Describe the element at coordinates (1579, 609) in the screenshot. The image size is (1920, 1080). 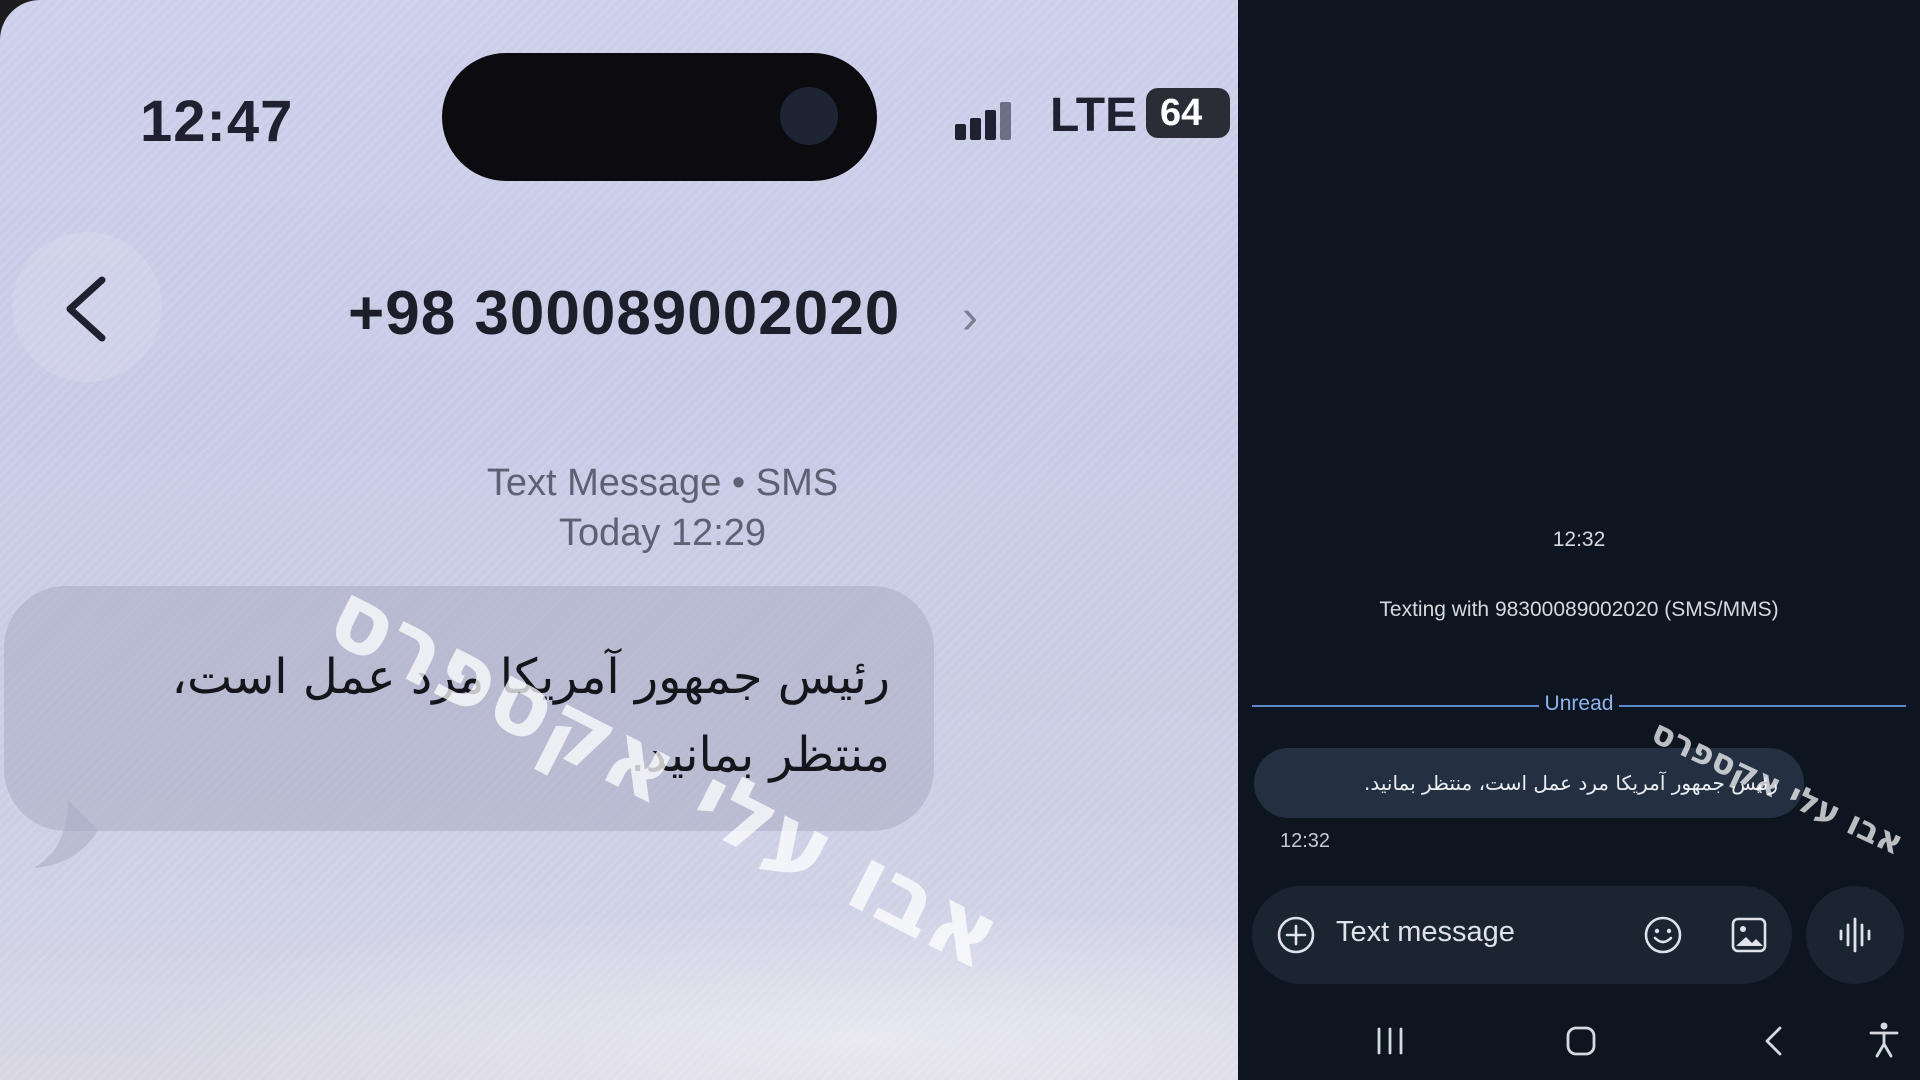
I see `texting-with-label: Texting with 98300089002020 (SMS/MMS)` at that location.